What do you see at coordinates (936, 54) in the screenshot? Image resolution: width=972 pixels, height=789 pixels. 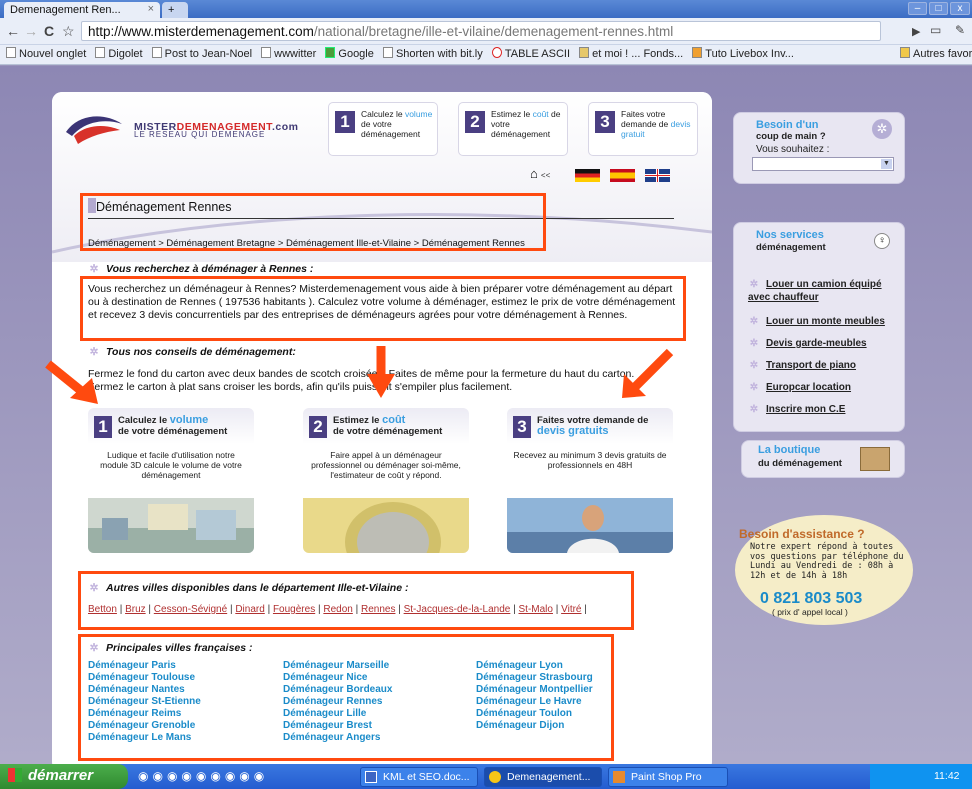 I see `bookmark-other: Autres favoris` at bounding box center [936, 54].